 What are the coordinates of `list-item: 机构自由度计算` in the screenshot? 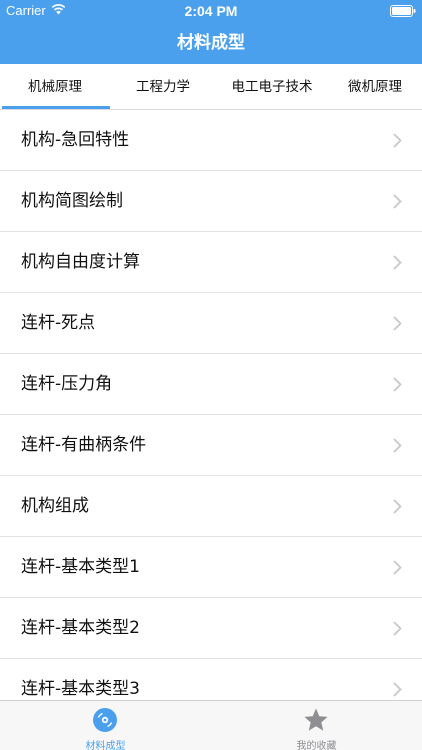 It's located at (211, 262).